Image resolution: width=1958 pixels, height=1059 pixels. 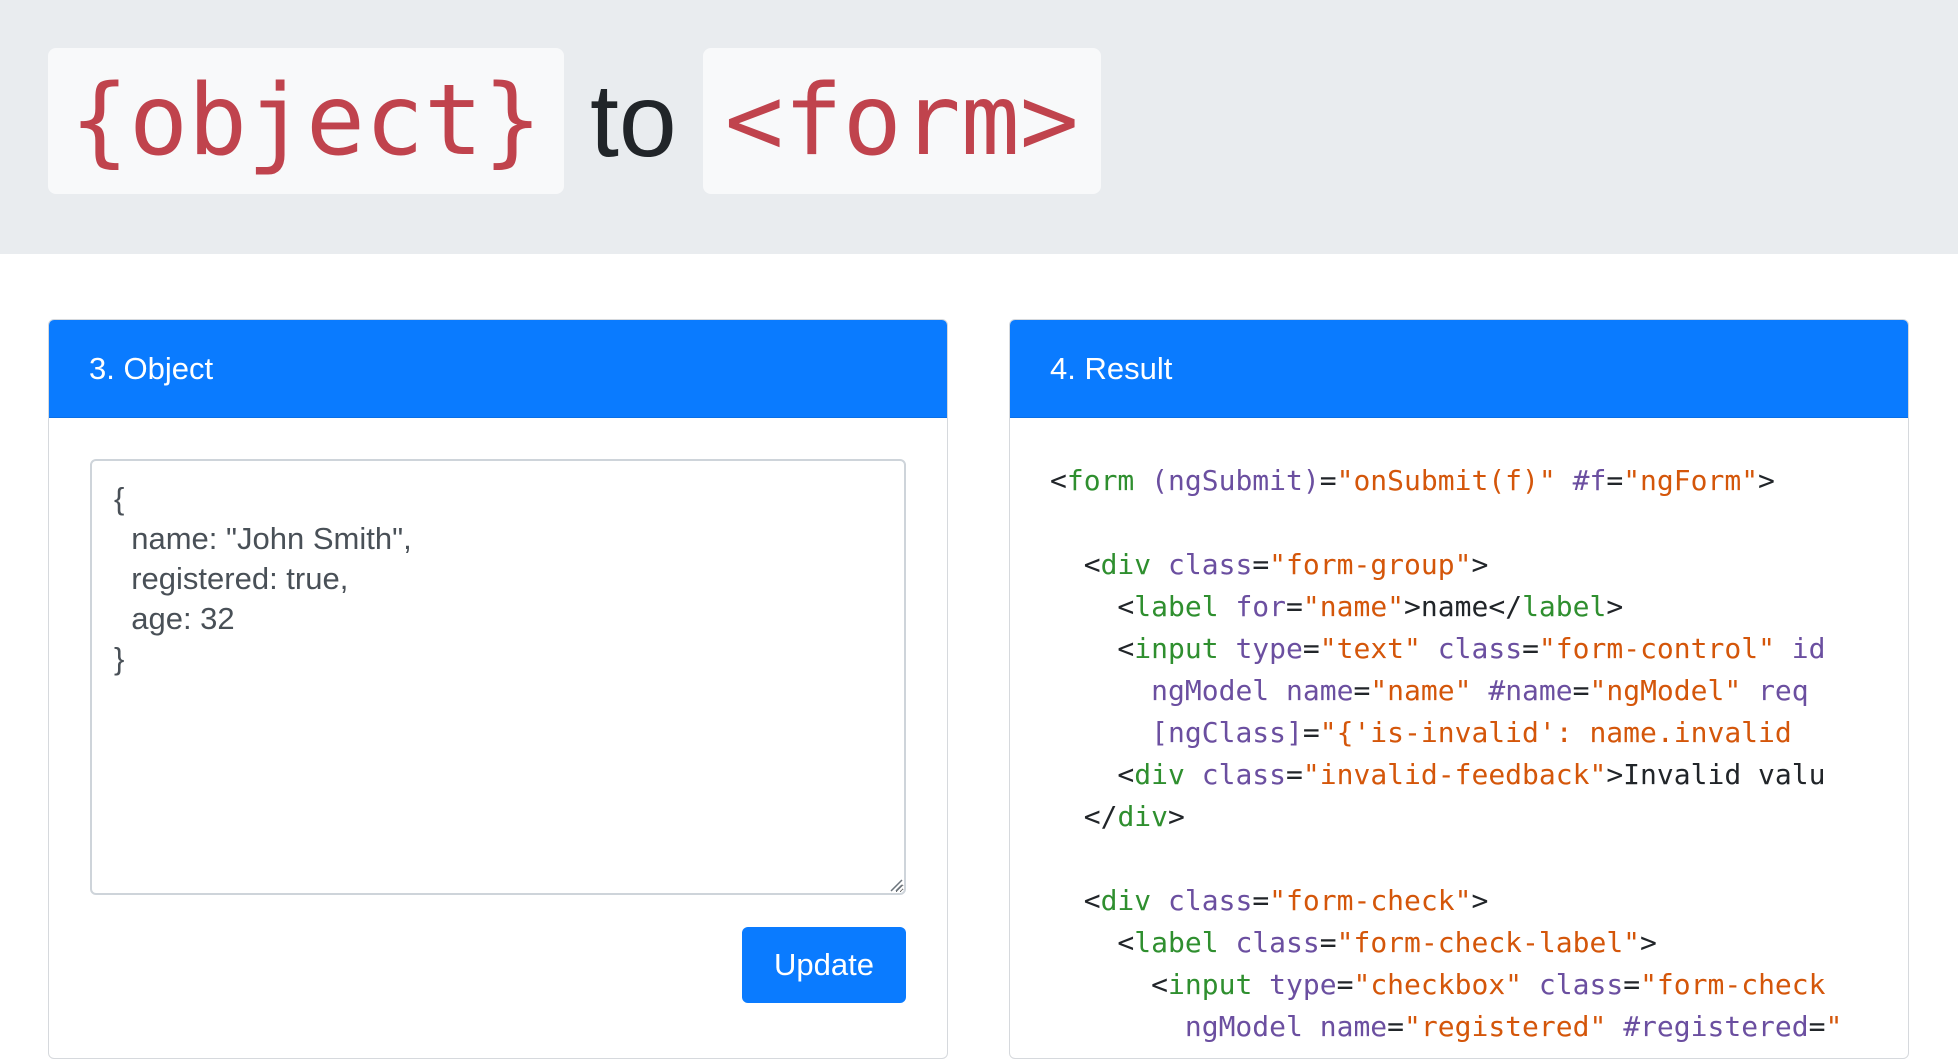 What do you see at coordinates (1227, 732) in the screenshot?
I see `code-token: [ngClass]` at bounding box center [1227, 732].